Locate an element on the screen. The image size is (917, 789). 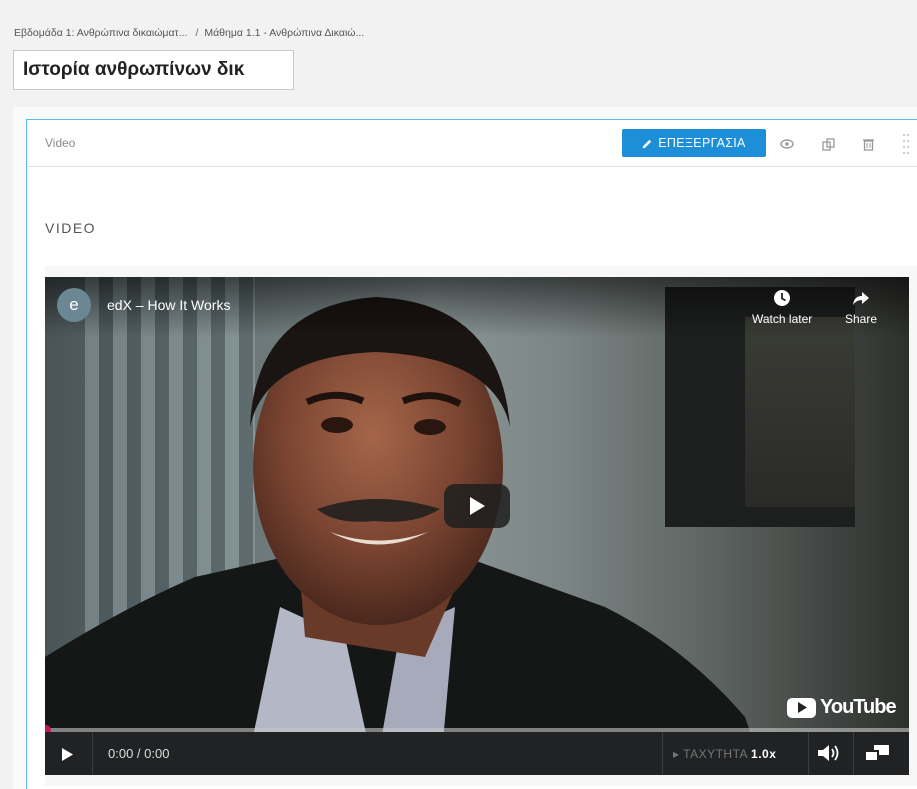
unit-title-field: Ιστορία ανθρωπίνων δικ is located at coordinates (153, 70).